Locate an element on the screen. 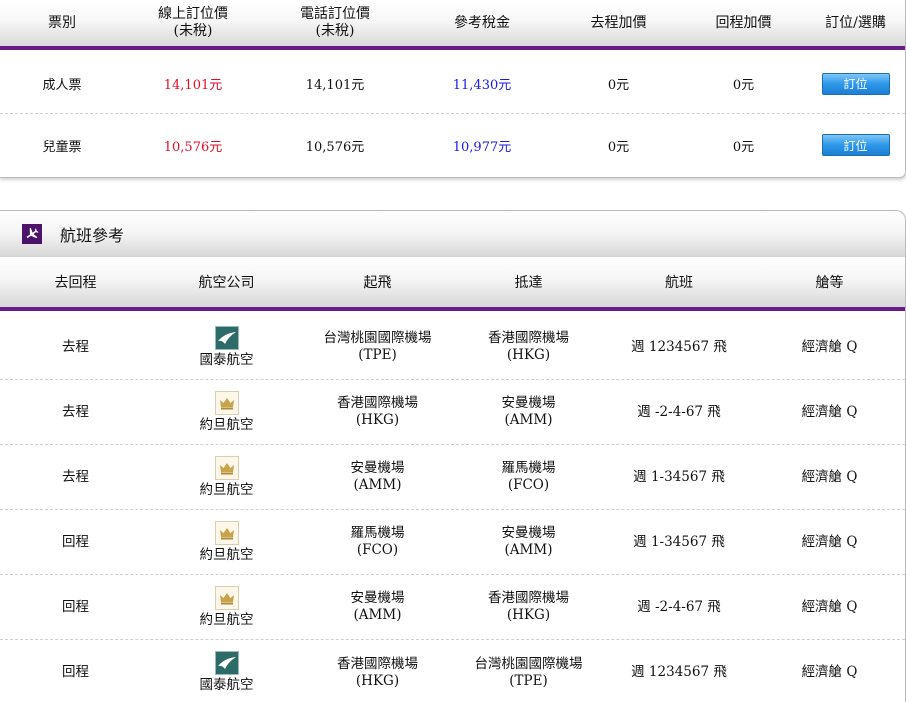 The image size is (906, 702). header-tax: 參考稅金 is located at coordinates (482, 22).